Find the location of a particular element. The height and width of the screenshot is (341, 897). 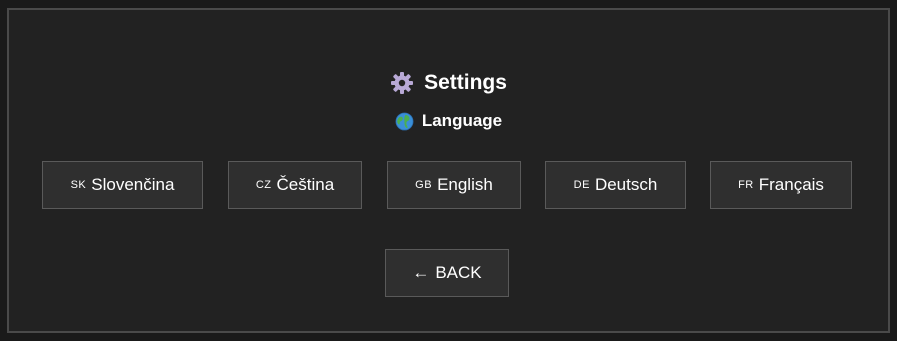

flag-code: DE is located at coordinates (581, 185).